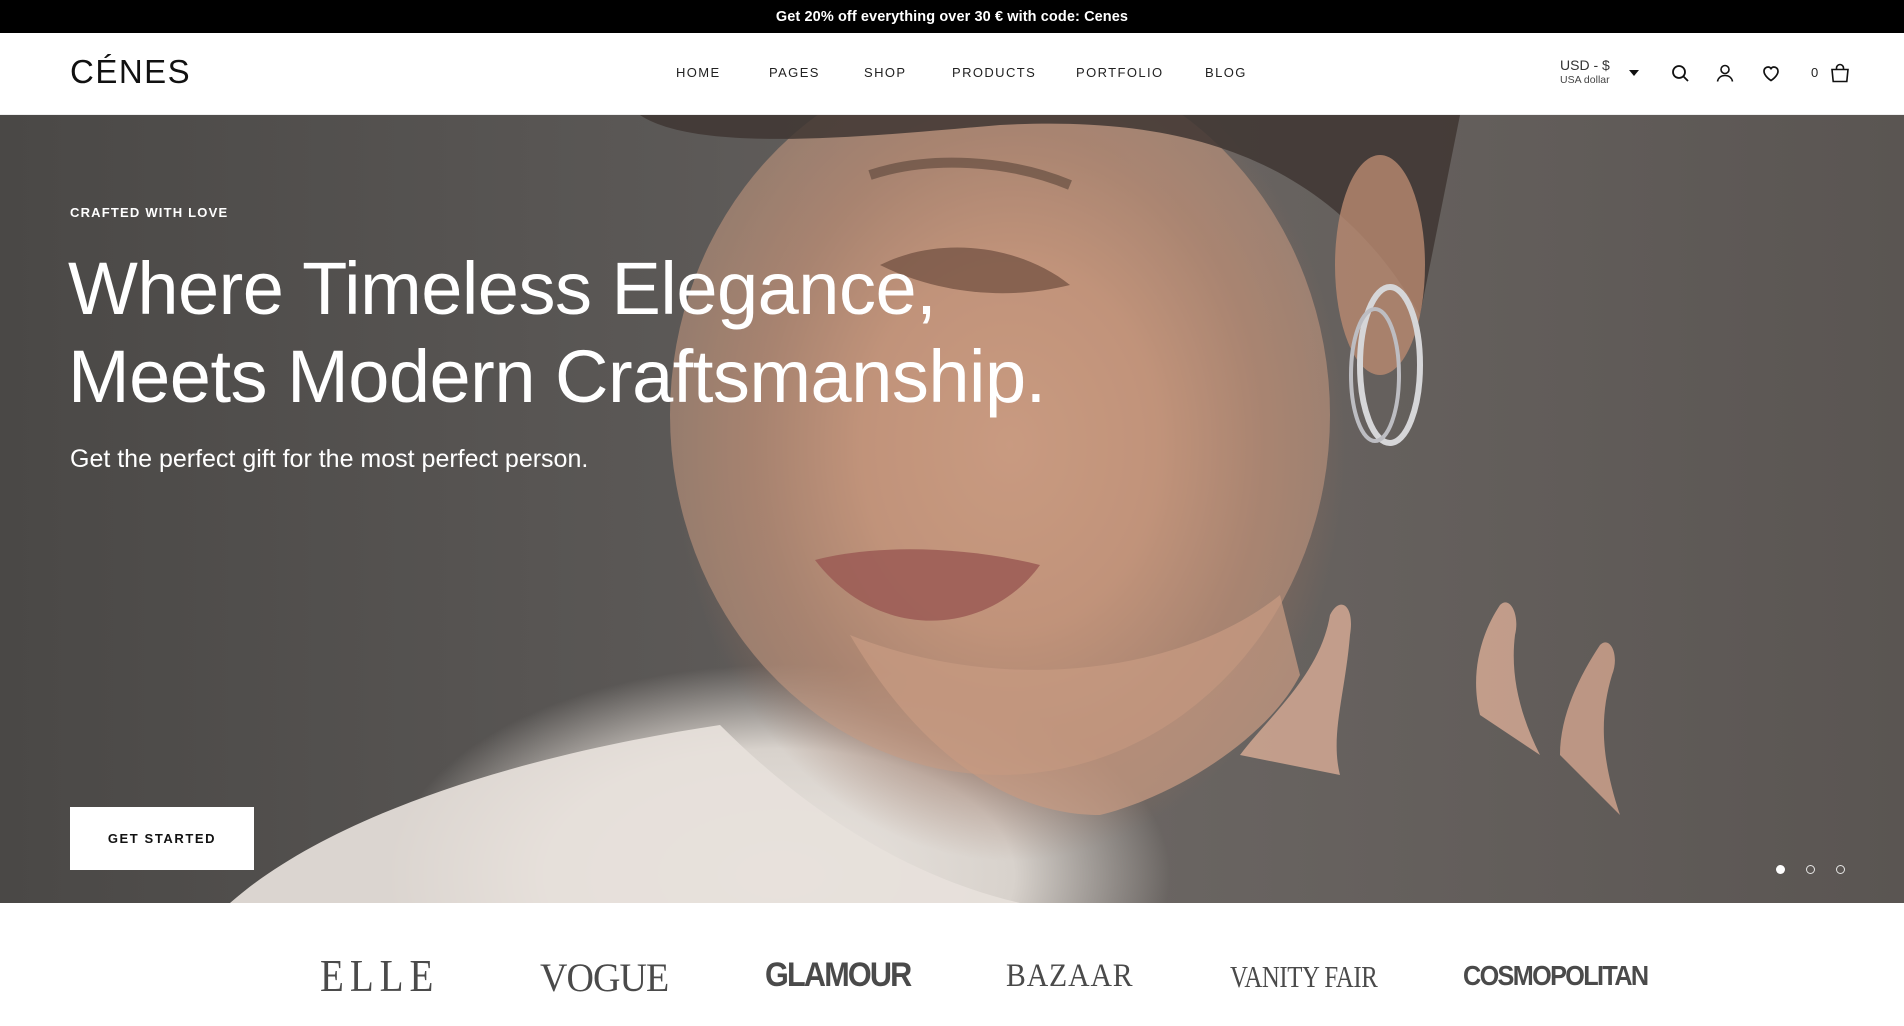  Describe the element at coordinates (149, 212) in the screenshot. I see `hero-eyebrow: CRAFTED WITH LOVE` at that location.